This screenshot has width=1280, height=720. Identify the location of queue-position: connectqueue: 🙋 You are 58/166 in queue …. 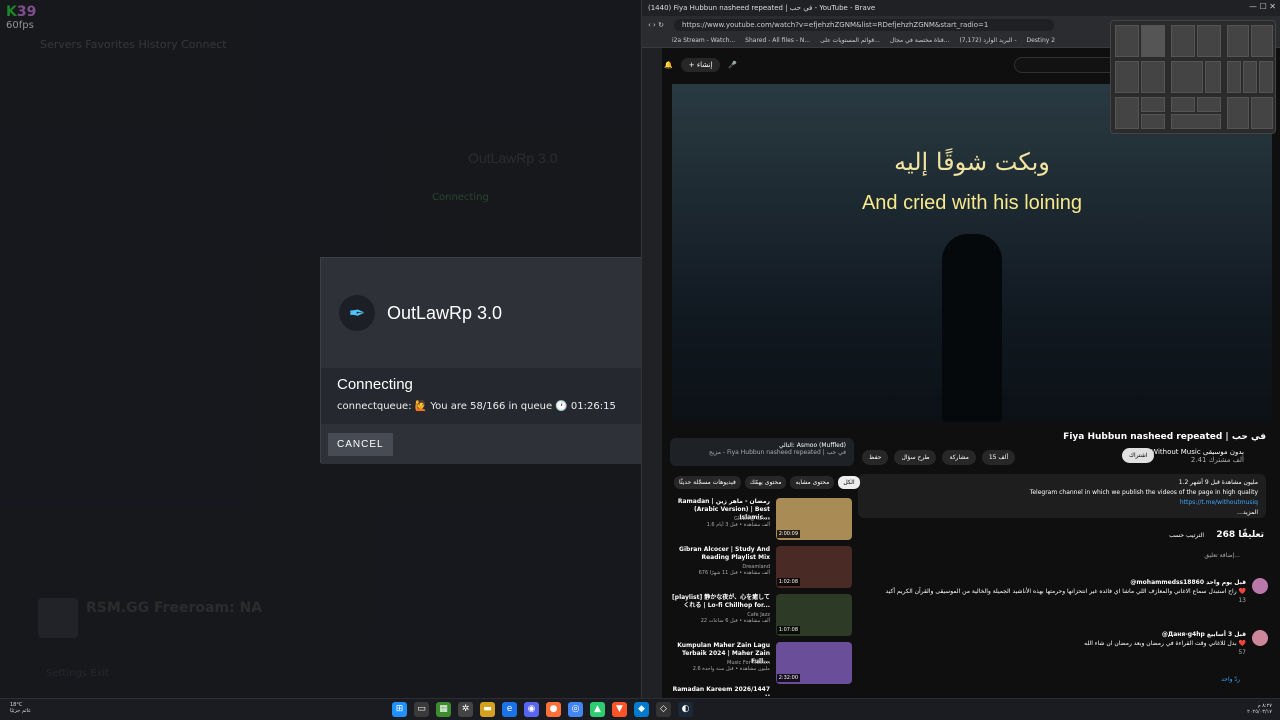
(476, 406).